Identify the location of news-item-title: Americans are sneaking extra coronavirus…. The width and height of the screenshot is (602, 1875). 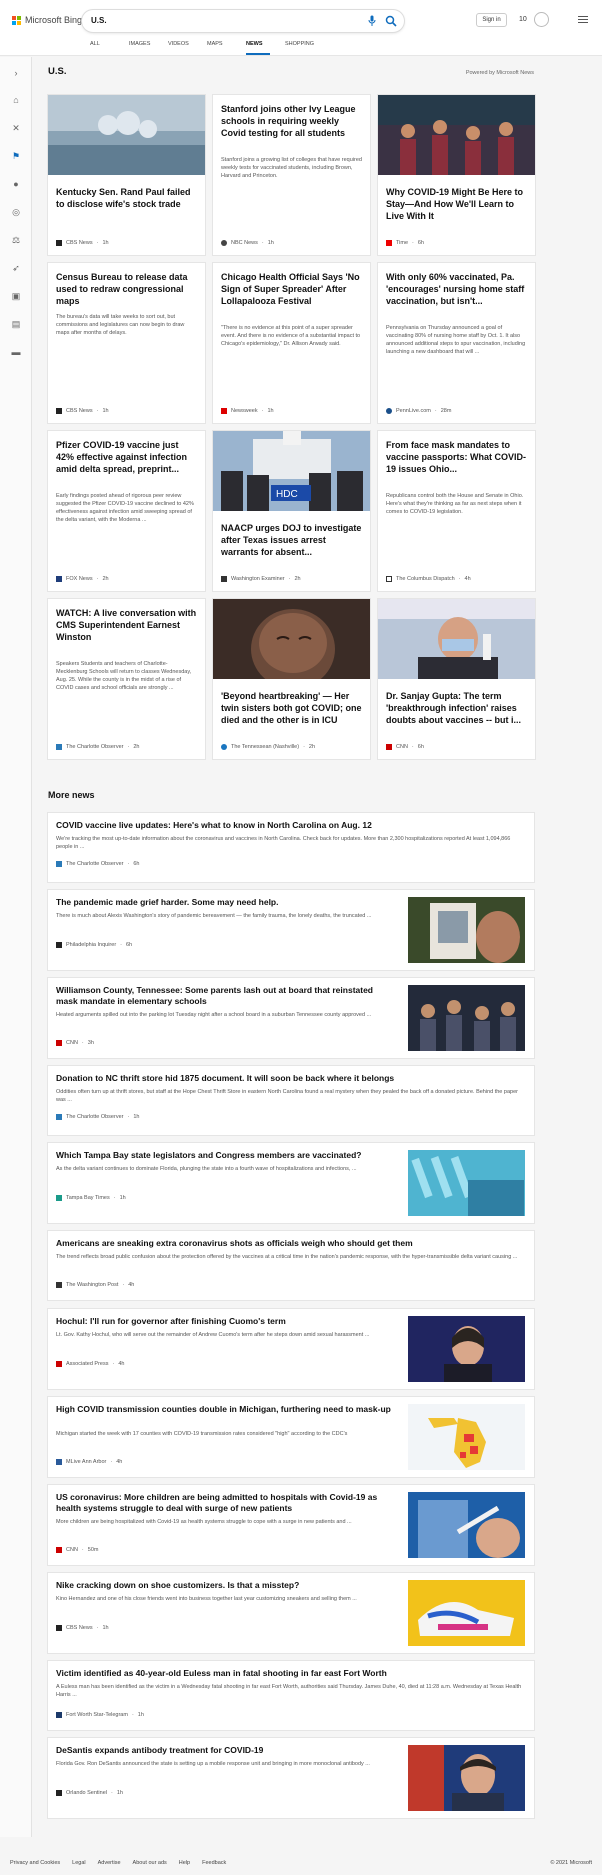
(291, 1243).